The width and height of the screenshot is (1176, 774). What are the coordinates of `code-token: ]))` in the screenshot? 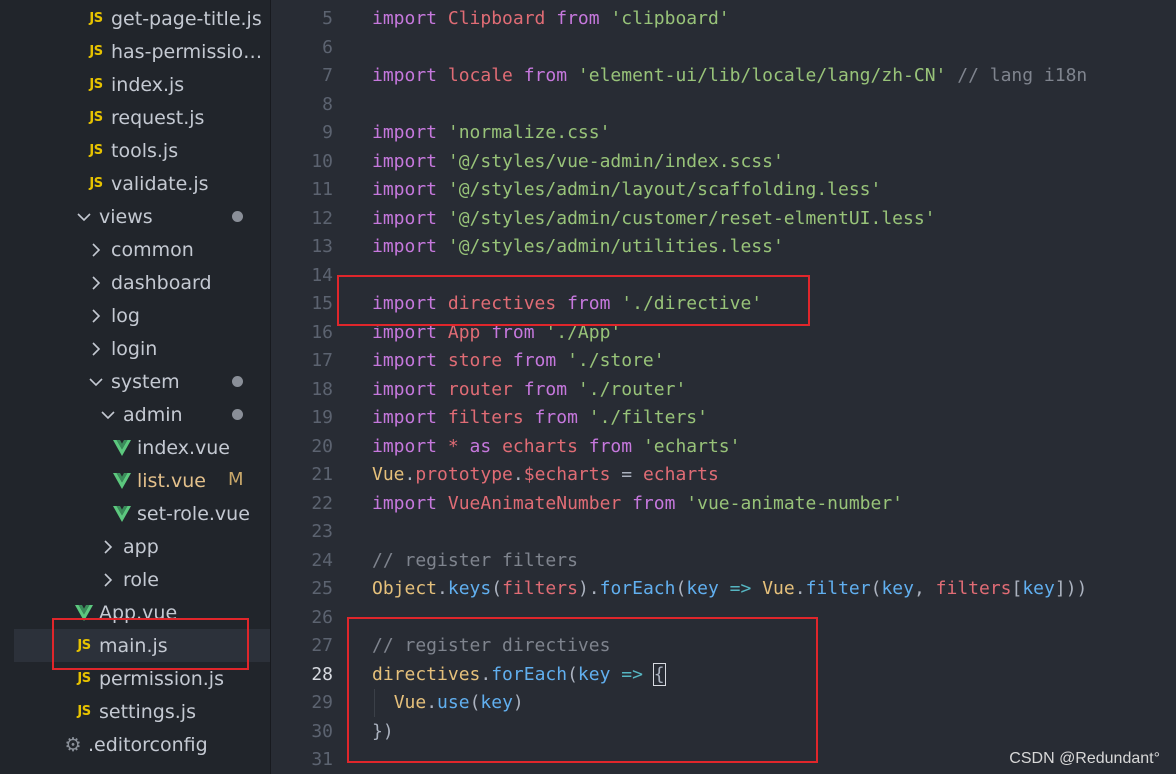 It's located at (1071, 588).